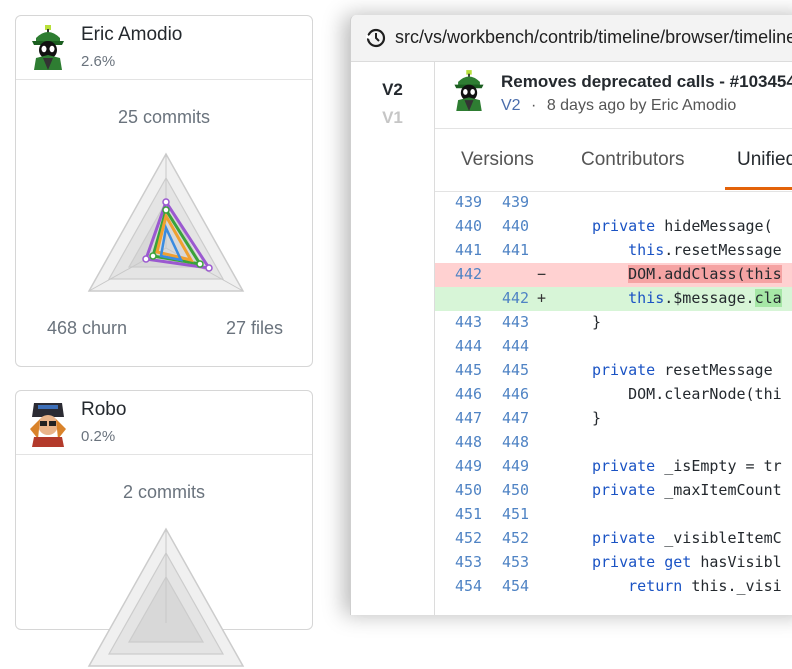  Describe the element at coordinates (516, 346) in the screenshot. I see `new-line-number: 444` at that location.